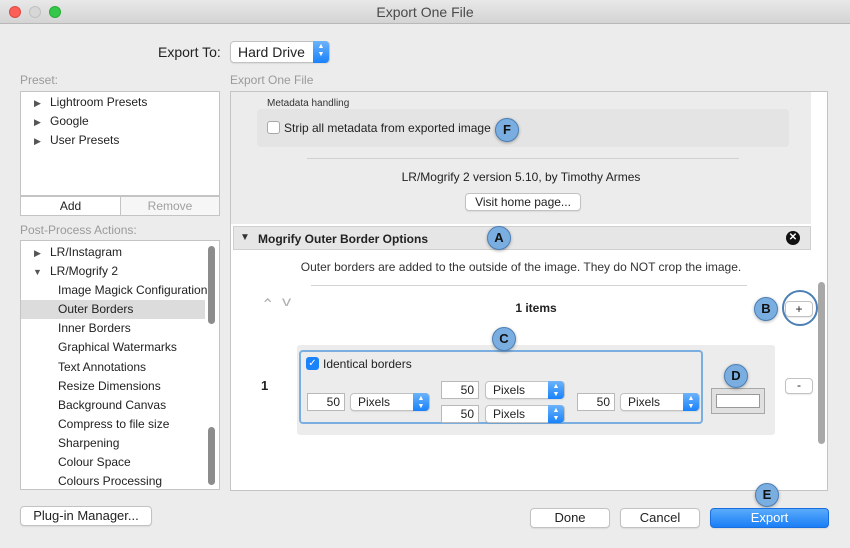 The width and height of the screenshot is (850, 548). What do you see at coordinates (460, 390) in the screenshot?
I see `top-border-value: 50` at bounding box center [460, 390].